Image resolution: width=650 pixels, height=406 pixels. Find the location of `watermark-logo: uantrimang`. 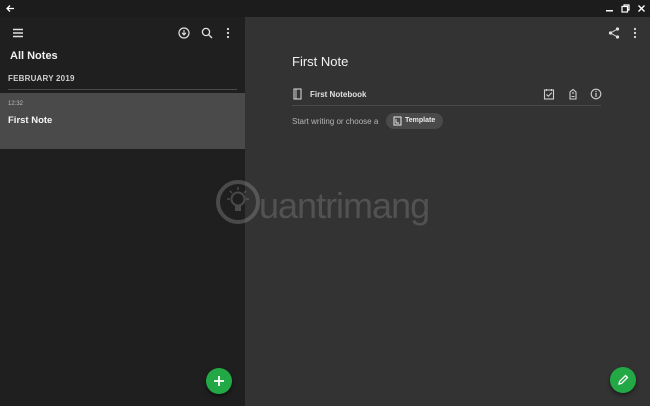

watermark-logo: uantrimang is located at coordinates (330, 205).